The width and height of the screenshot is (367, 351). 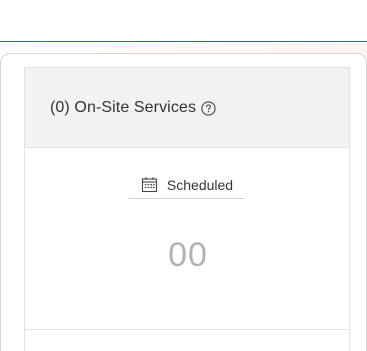 What do you see at coordinates (200, 184) in the screenshot?
I see `scheduled-label: Scheduled` at bounding box center [200, 184].